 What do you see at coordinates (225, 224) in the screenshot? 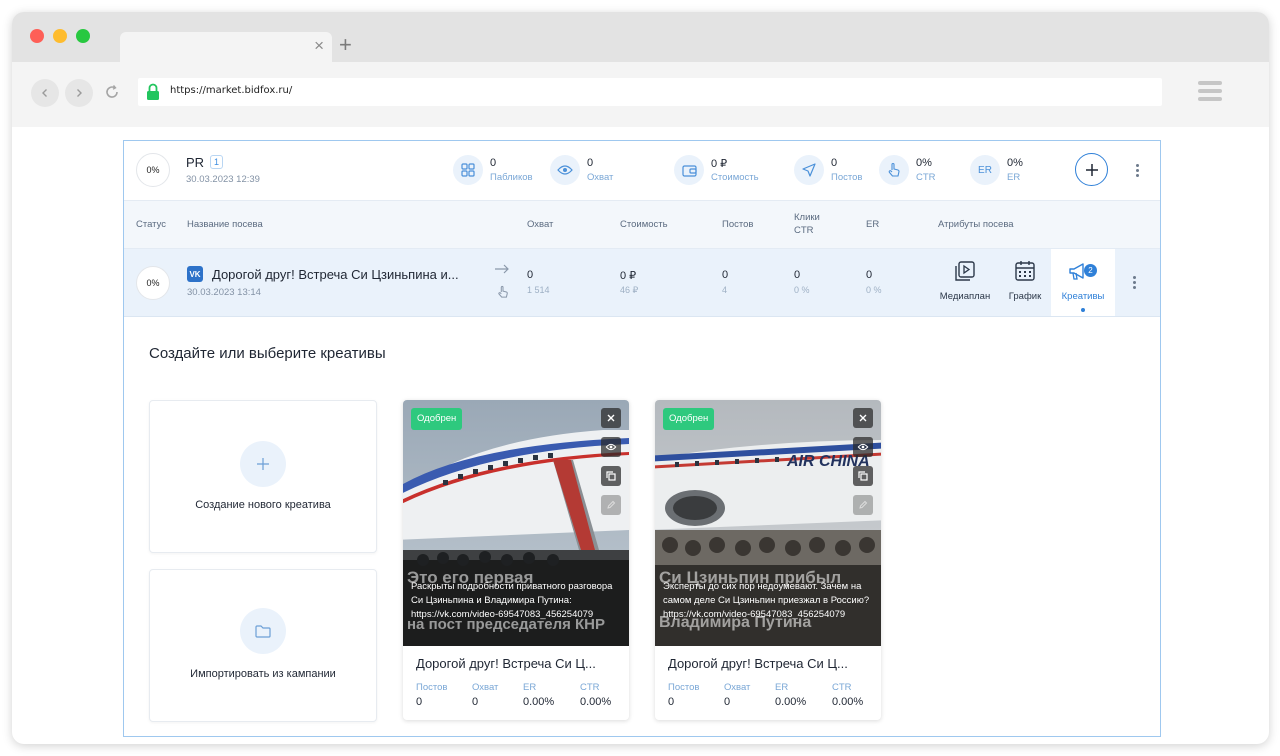
I see `col-name: Название посева` at bounding box center [225, 224].